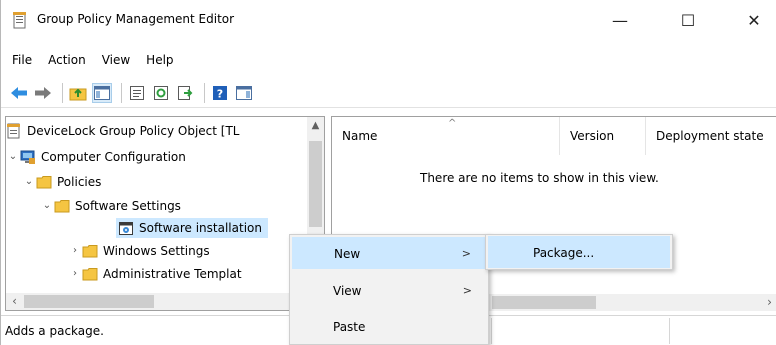 This screenshot has width=776, height=345. Describe the element at coordinates (388, 93) in the screenshot. I see `toolbar: ?` at that location.